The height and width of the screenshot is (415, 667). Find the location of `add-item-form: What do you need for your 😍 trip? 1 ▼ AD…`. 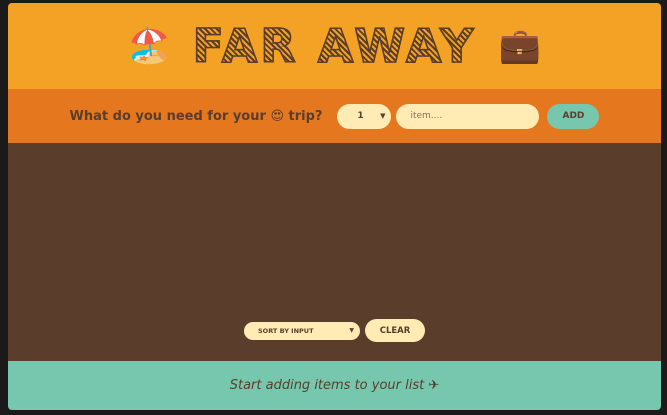

add-item-form: What do you need for your 😍 trip? 1 ▼ AD… is located at coordinates (334, 116).